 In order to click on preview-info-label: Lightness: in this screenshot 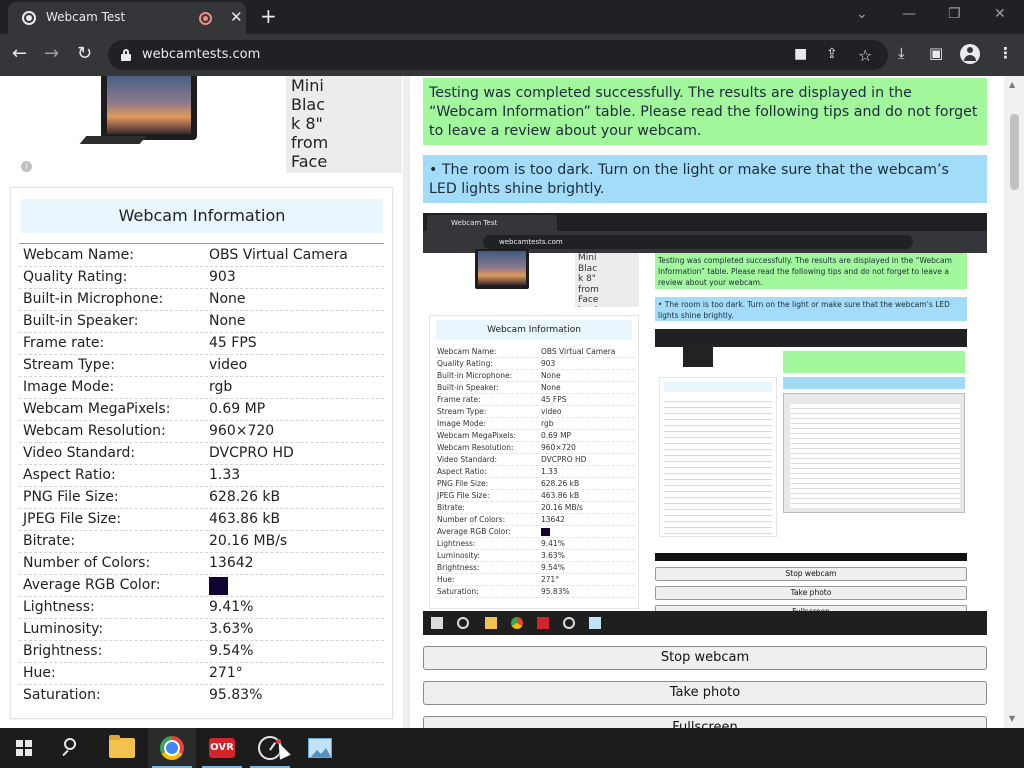, I will do `click(456, 543)`.